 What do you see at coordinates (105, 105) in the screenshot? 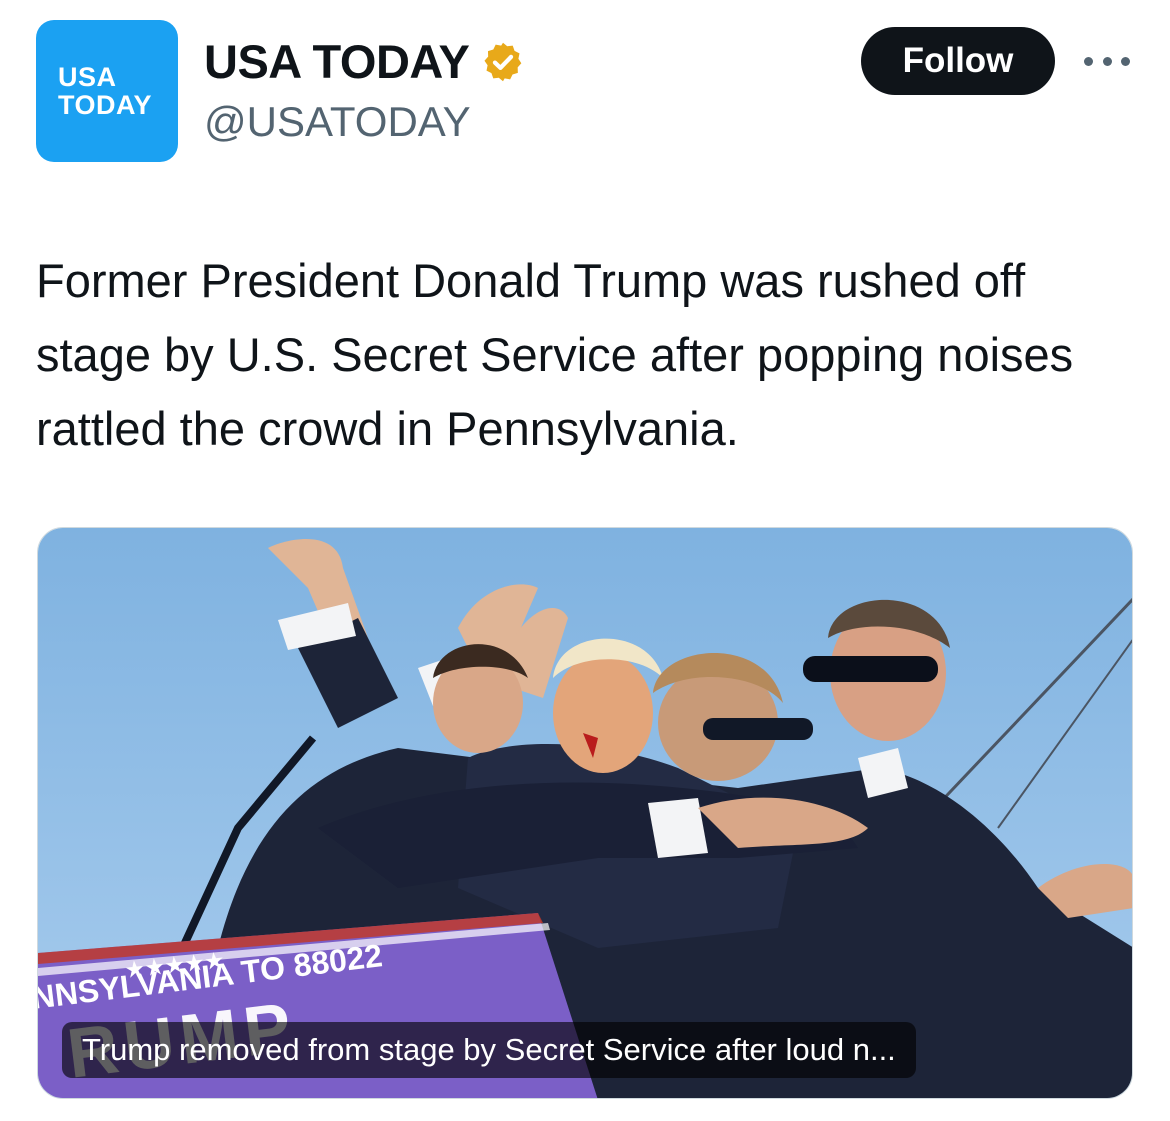
I see `avatar-logo-line2: TODAY` at bounding box center [105, 105].